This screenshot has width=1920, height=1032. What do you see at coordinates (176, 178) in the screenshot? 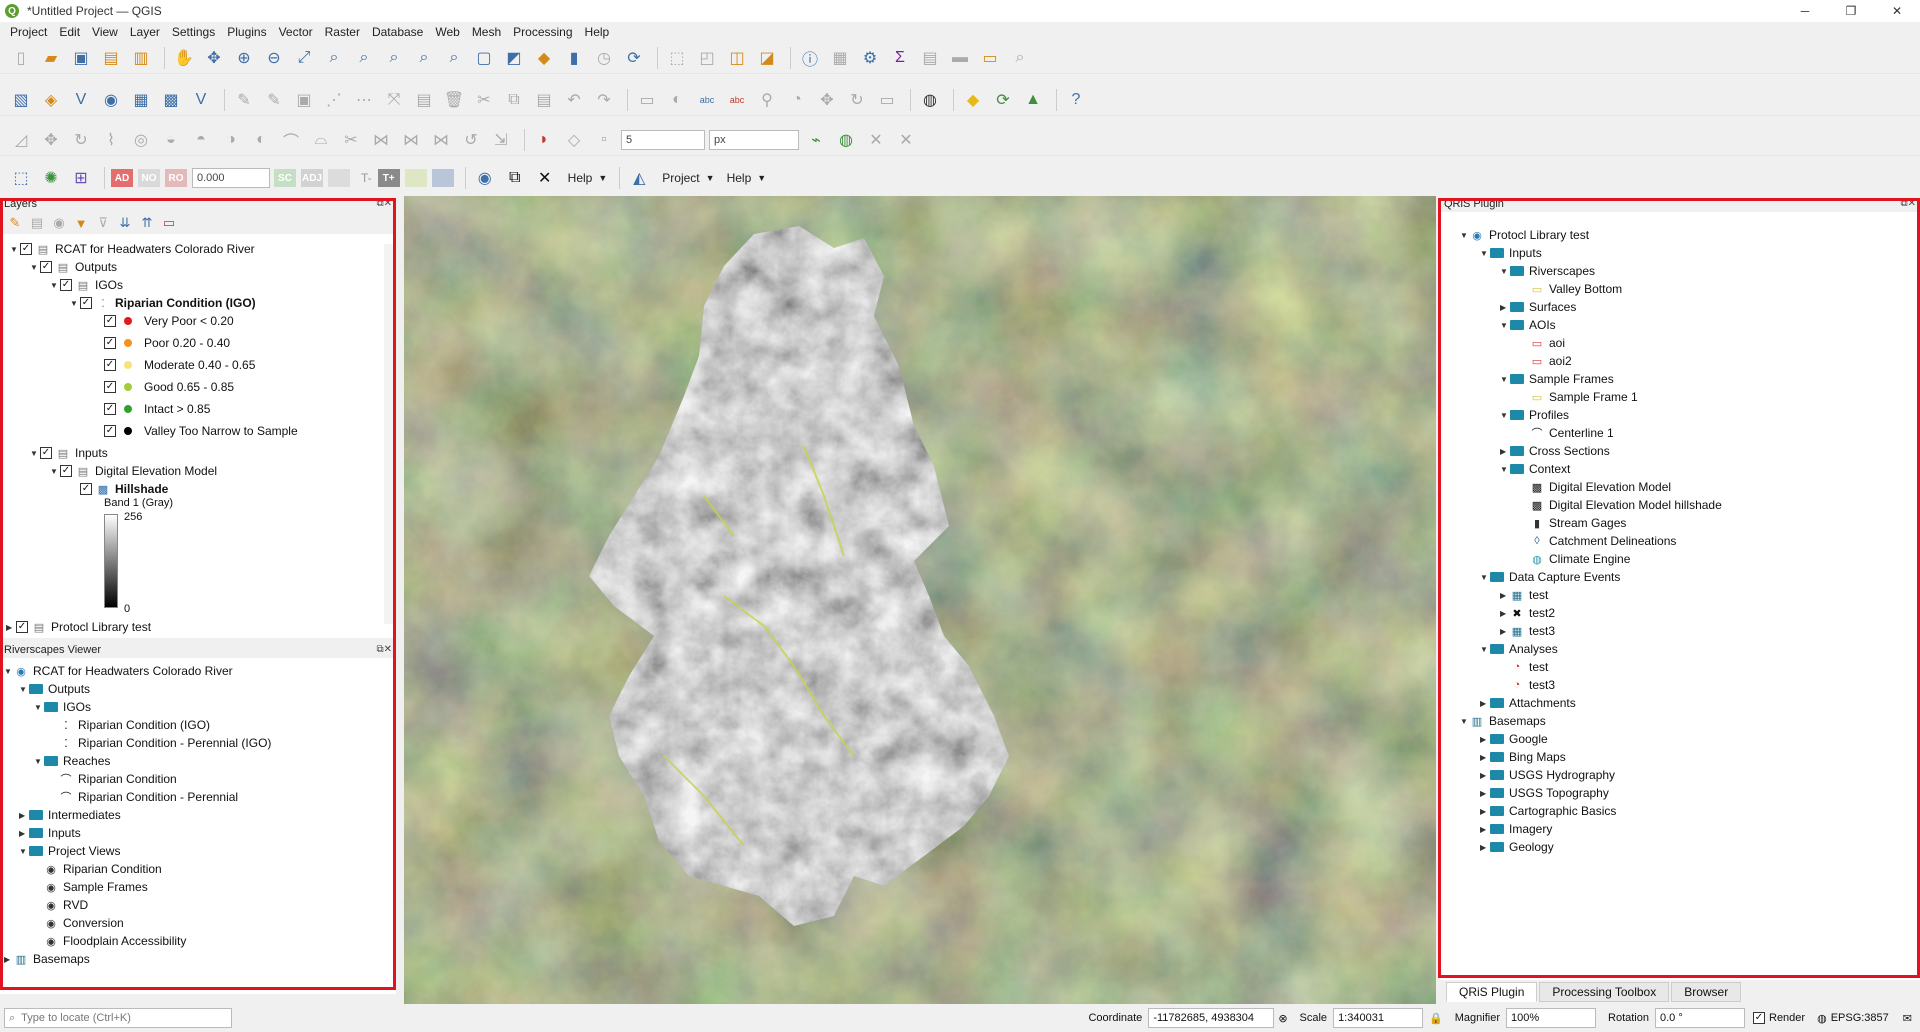
I see `ro-button: RO` at bounding box center [176, 178].